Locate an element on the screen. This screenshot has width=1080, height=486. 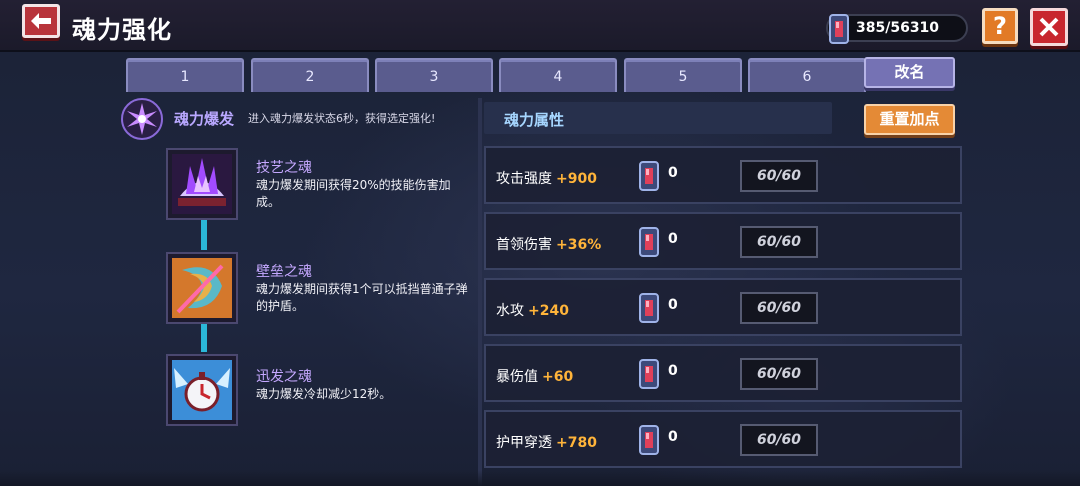
attribute-row: 攻击强度 +900 0 60/60 is located at coordinates (723, 175).